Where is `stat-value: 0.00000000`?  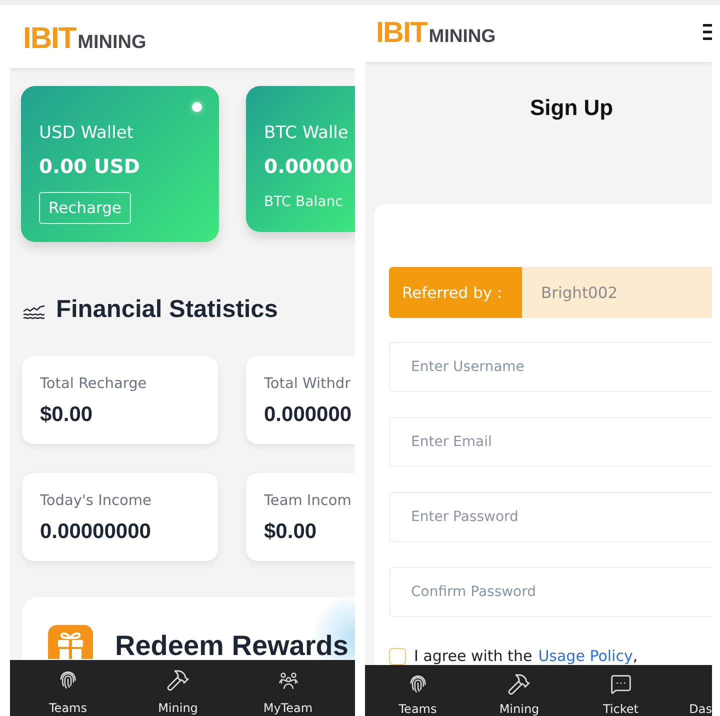
stat-value: 0.00000000 is located at coordinates (95, 532).